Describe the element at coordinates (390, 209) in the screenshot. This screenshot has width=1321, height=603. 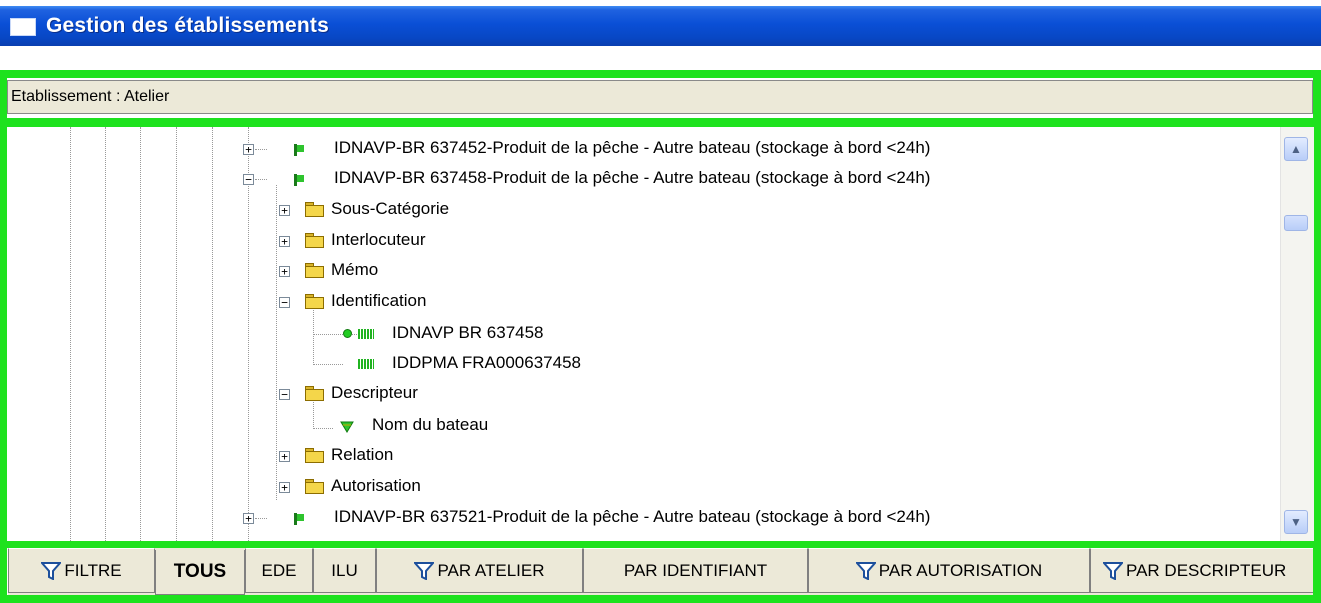
I see `tree-node-sous-categorie: Sous-Catégorie` at that location.